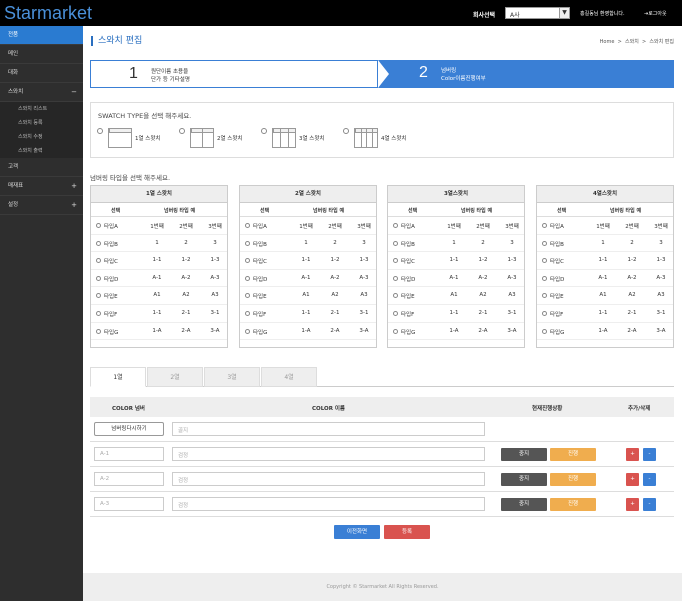 The image size is (682, 601). Describe the element at coordinates (41, 35) in the screenshot. I see `sidebar-item-all: 전품` at that location.